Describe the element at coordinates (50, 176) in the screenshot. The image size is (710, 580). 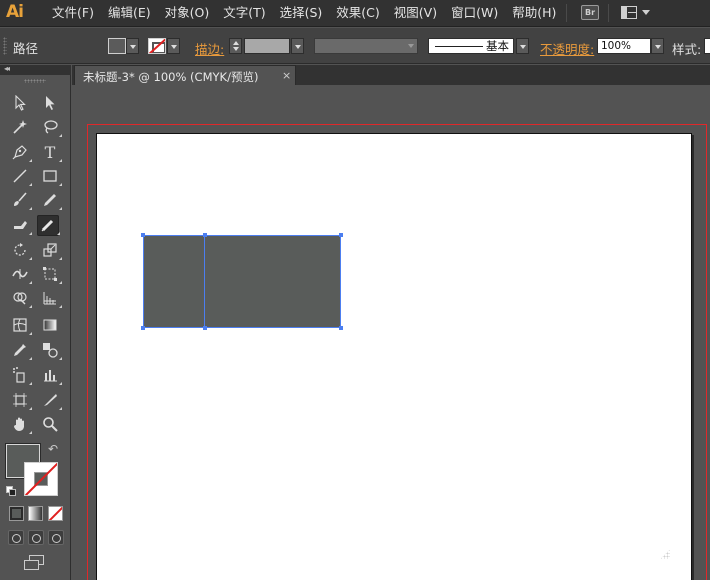
I see `rectangle-tool` at that location.